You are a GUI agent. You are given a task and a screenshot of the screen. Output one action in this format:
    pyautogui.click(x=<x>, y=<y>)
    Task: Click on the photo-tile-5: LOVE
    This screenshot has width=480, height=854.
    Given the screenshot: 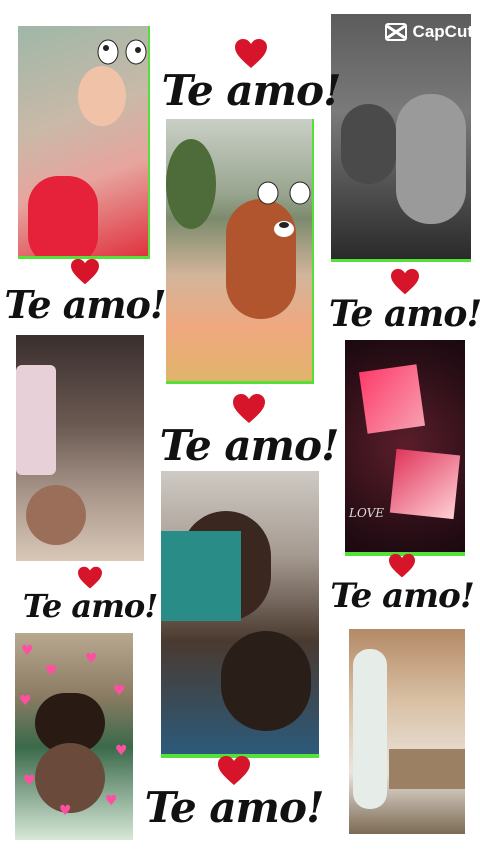 What is the action you would take?
    pyautogui.click(x=405, y=448)
    